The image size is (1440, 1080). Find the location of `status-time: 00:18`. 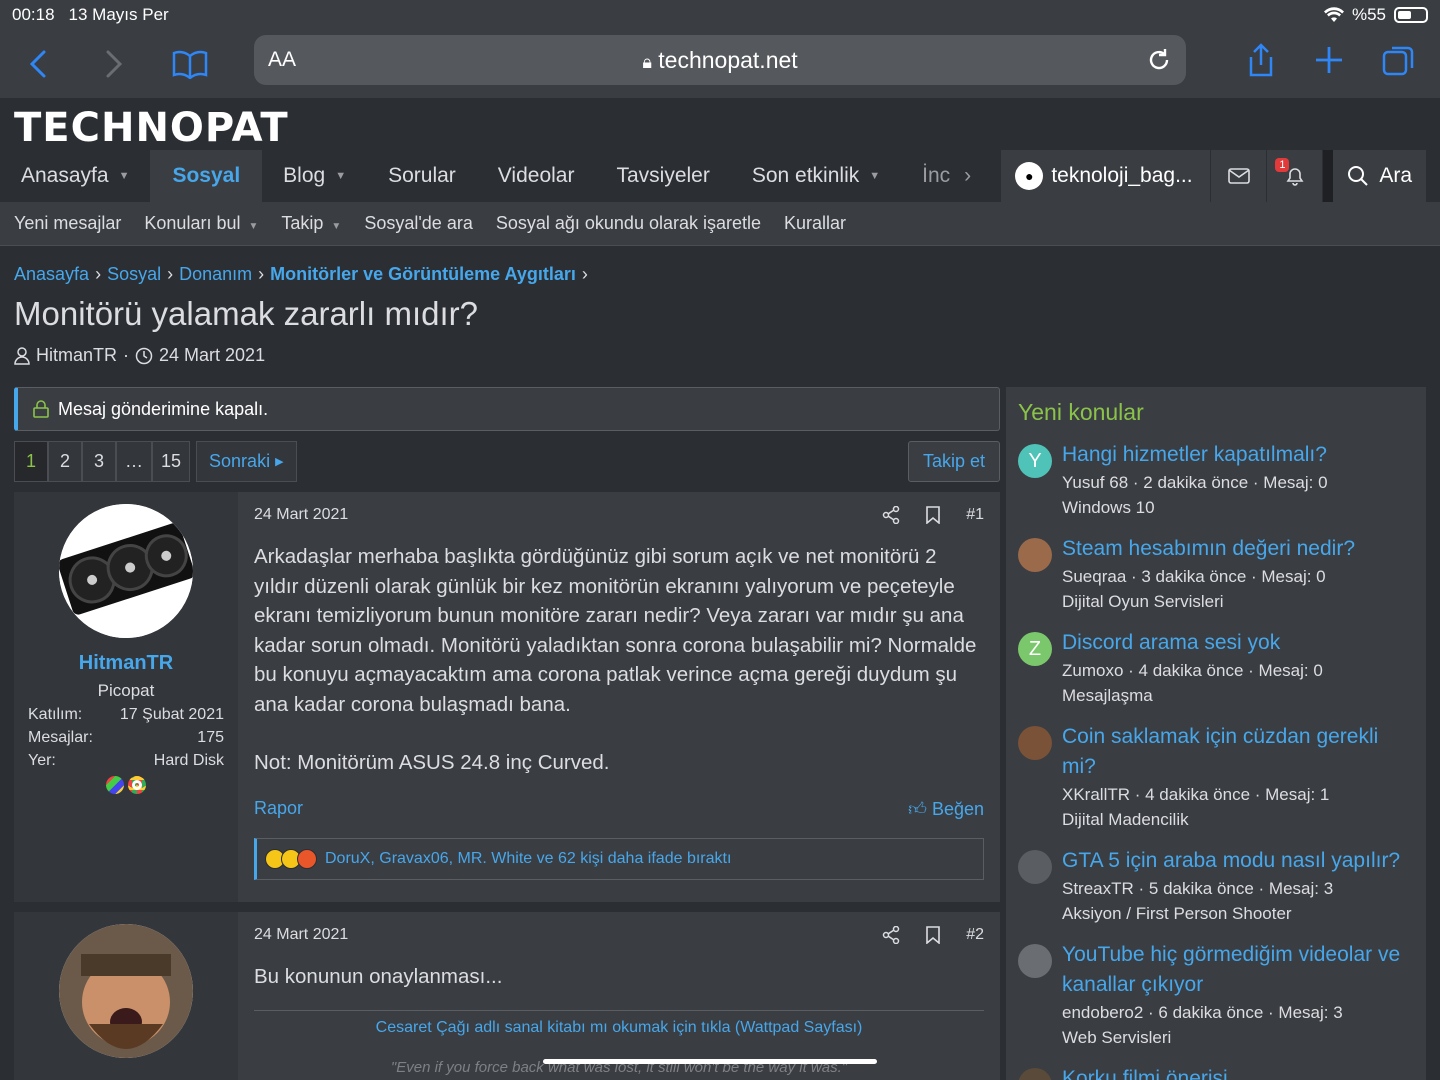

status-time: 00:18 is located at coordinates (33, 14).